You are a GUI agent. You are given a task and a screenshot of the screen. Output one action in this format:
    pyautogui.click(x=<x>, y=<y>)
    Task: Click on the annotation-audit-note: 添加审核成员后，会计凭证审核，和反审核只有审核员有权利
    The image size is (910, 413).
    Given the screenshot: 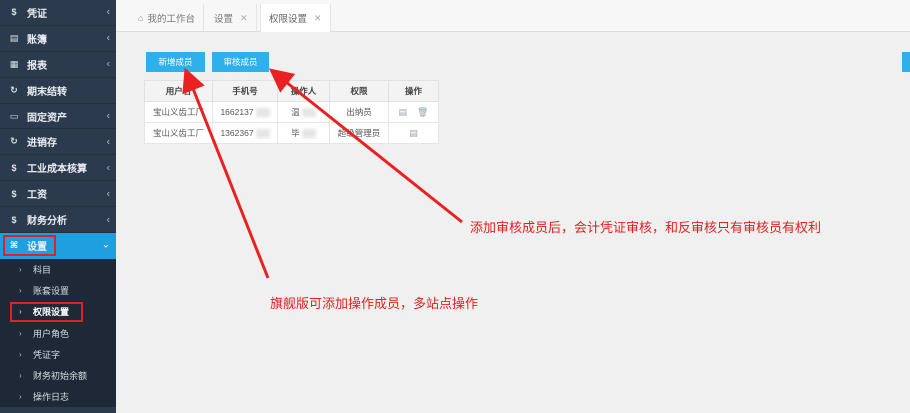 What is the action you would take?
    pyautogui.click(x=646, y=227)
    